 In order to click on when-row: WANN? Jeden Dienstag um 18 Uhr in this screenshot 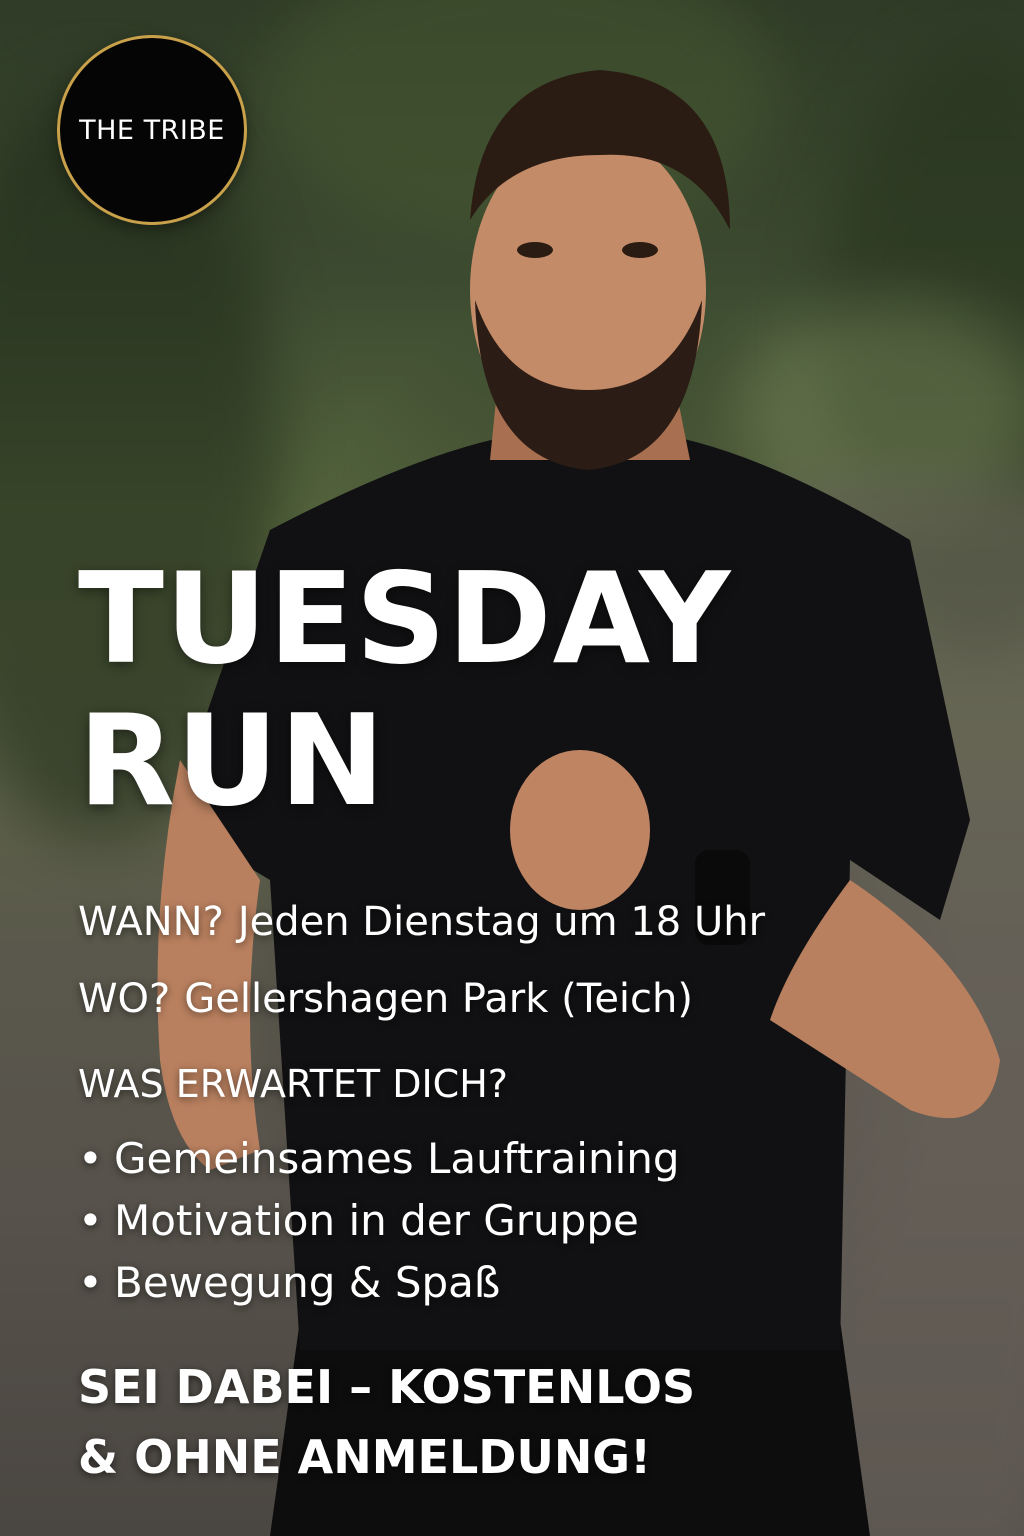, I will do `click(421, 922)`.